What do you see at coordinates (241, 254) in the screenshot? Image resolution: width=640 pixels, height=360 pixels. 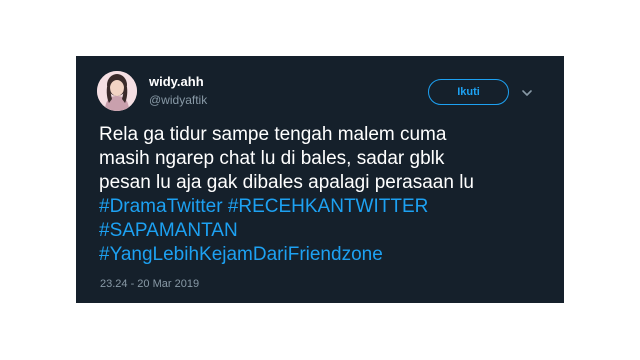 I see `hashtag-link: #YangLebihKejamDariFriendzone` at bounding box center [241, 254].